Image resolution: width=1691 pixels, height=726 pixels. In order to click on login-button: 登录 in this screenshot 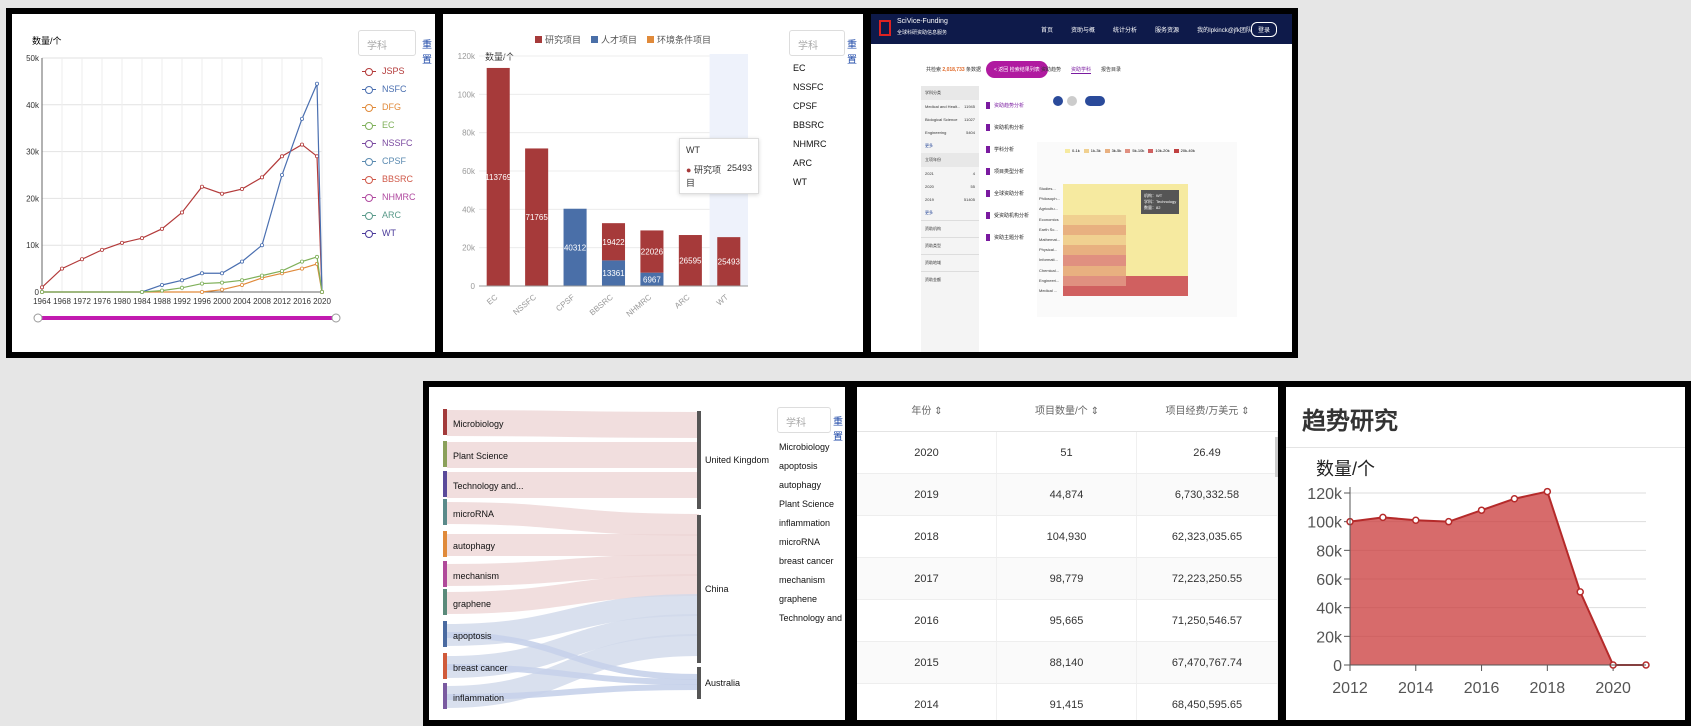, I will do `click(1264, 29)`.